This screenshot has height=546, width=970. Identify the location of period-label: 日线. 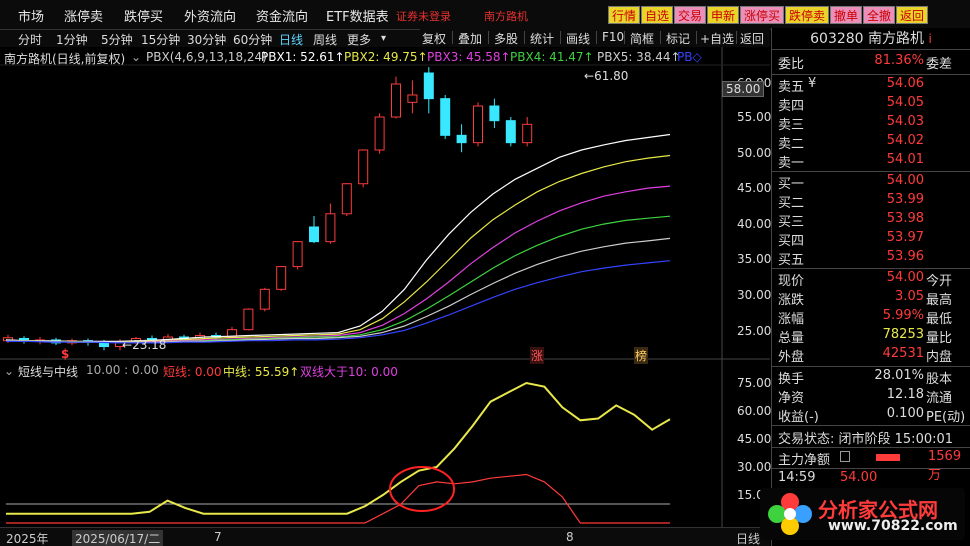
(748, 539).